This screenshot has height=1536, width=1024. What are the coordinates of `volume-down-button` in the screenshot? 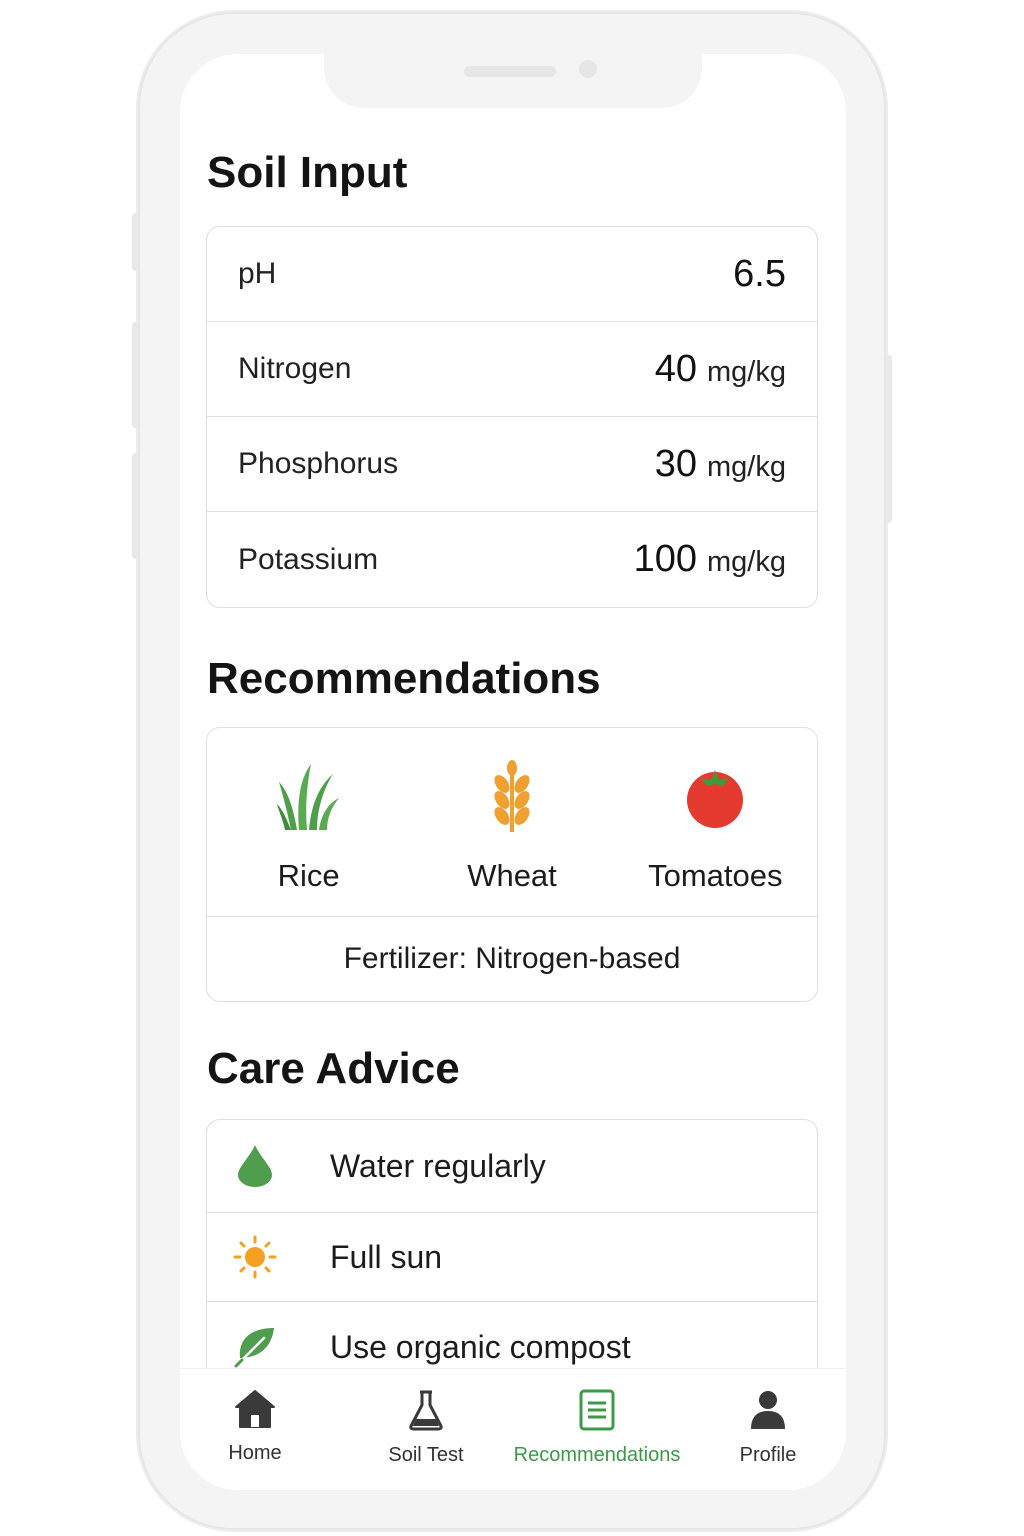 It's located at (135, 506).